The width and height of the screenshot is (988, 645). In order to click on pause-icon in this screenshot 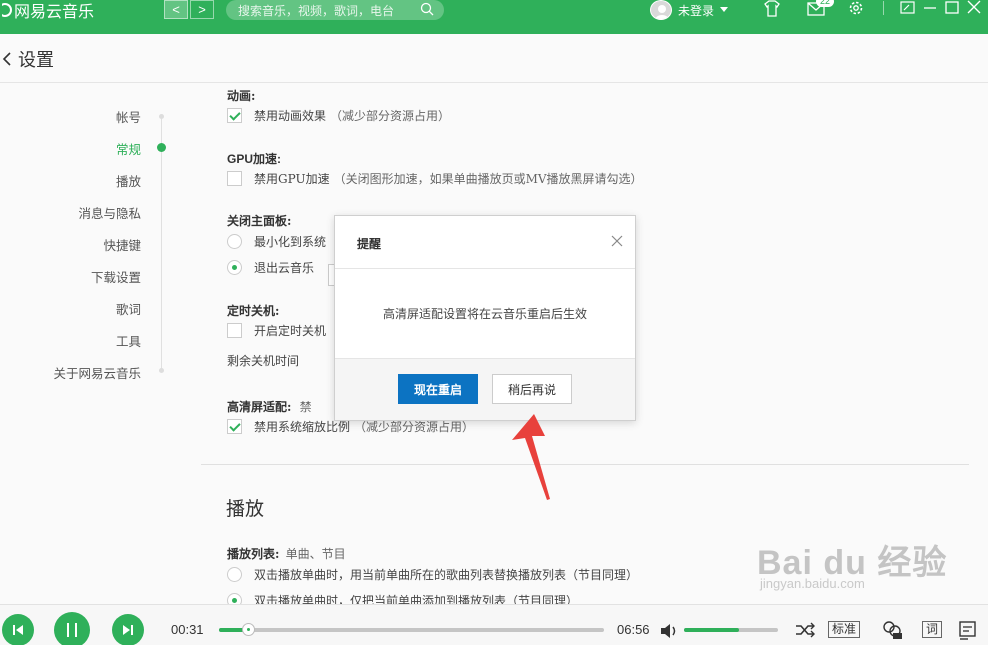, I will do `click(72, 630)`.